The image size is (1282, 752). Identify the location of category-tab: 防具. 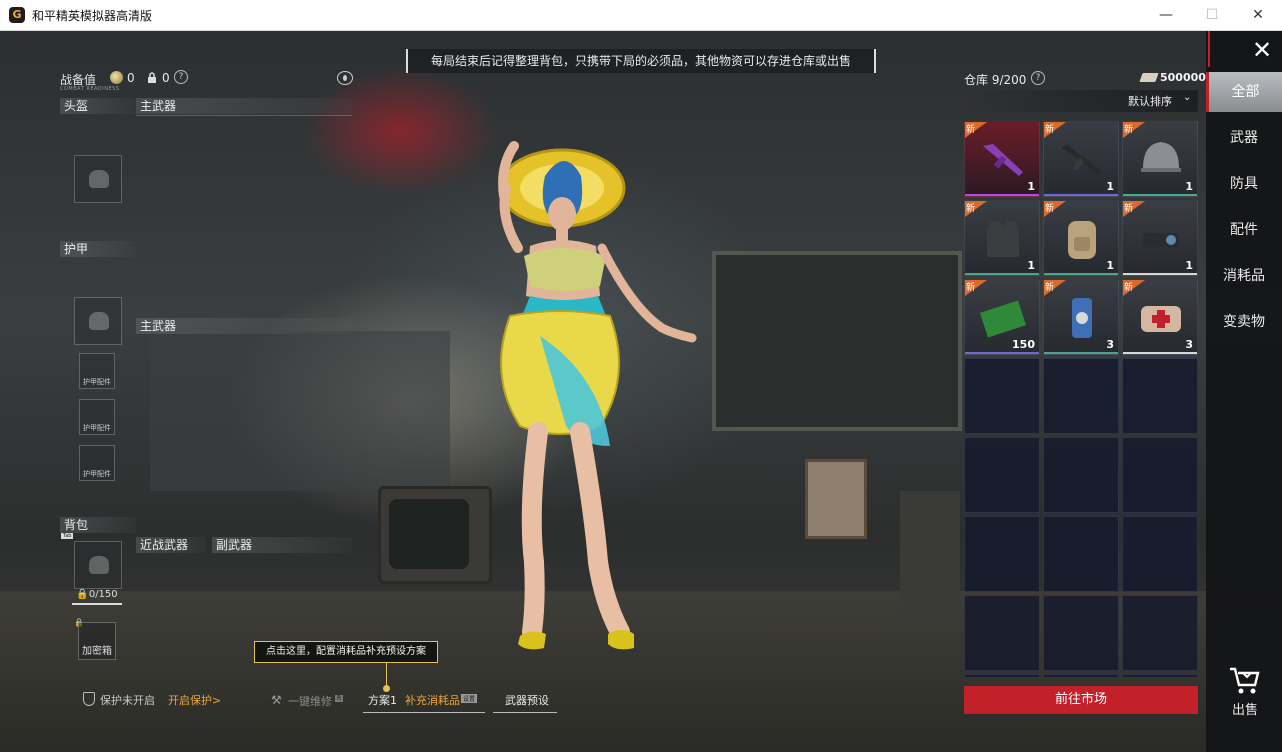
(1244, 184).